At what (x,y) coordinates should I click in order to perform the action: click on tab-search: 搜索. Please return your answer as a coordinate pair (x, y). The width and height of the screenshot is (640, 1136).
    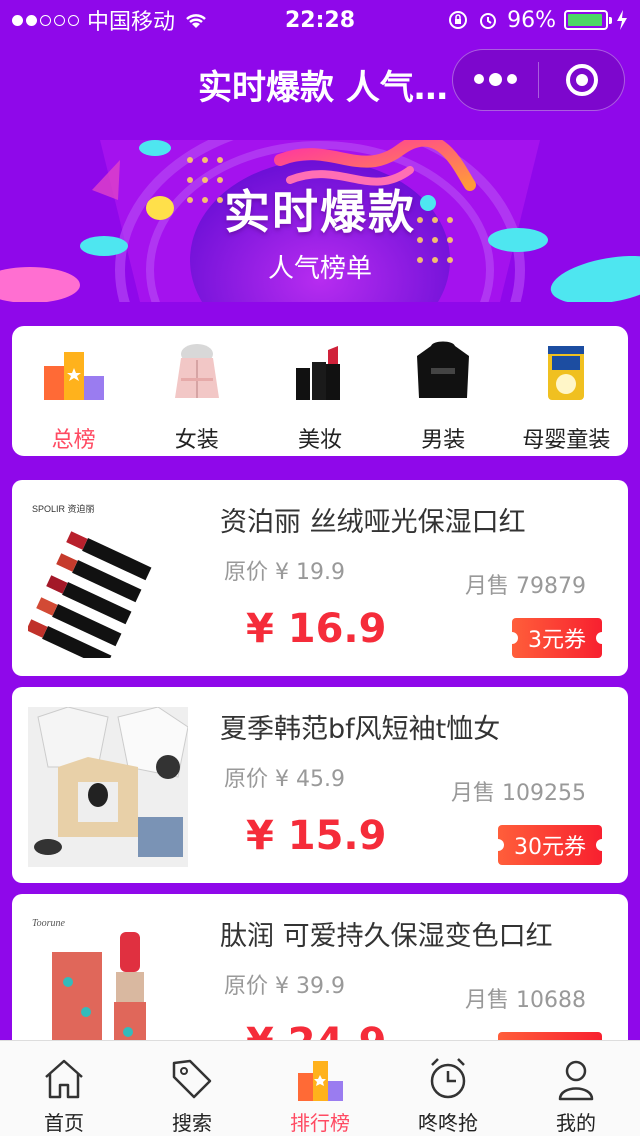
    Looking at the image, I should click on (192, 1088).